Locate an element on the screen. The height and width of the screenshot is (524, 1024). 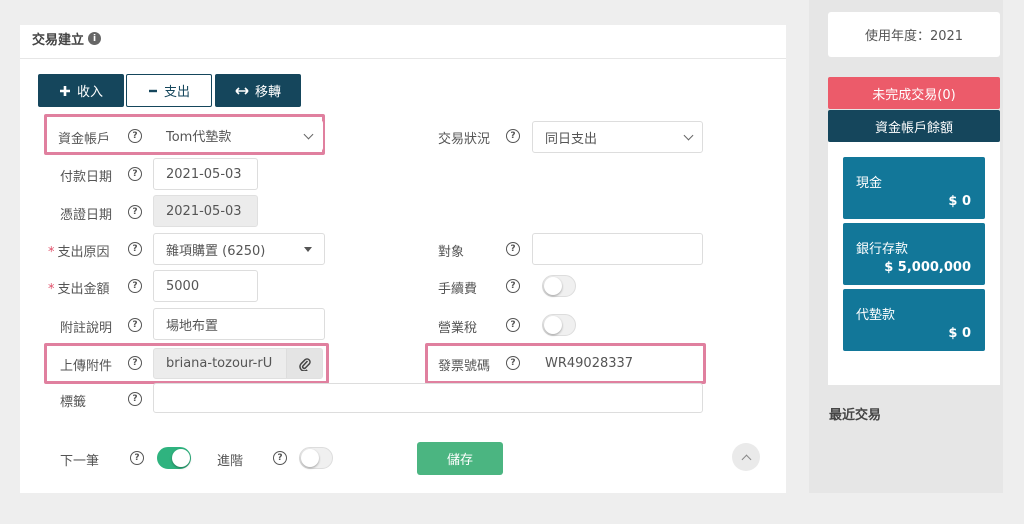
invoice-value: WR49028337 is located at coordinates (589, 363).